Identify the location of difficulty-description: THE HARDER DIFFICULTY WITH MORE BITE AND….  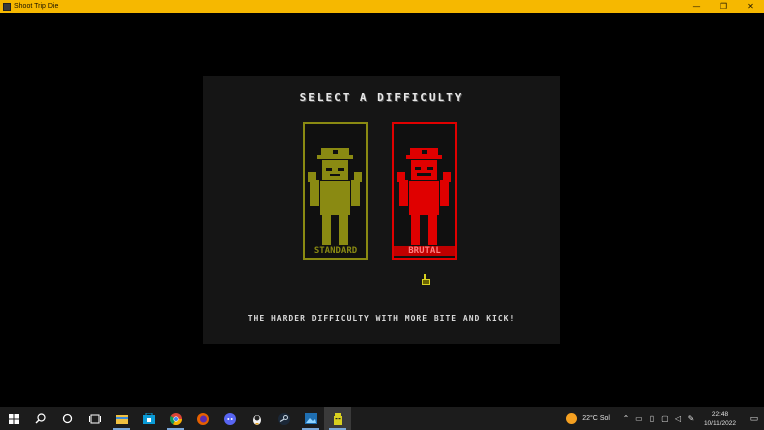
(381, 318).